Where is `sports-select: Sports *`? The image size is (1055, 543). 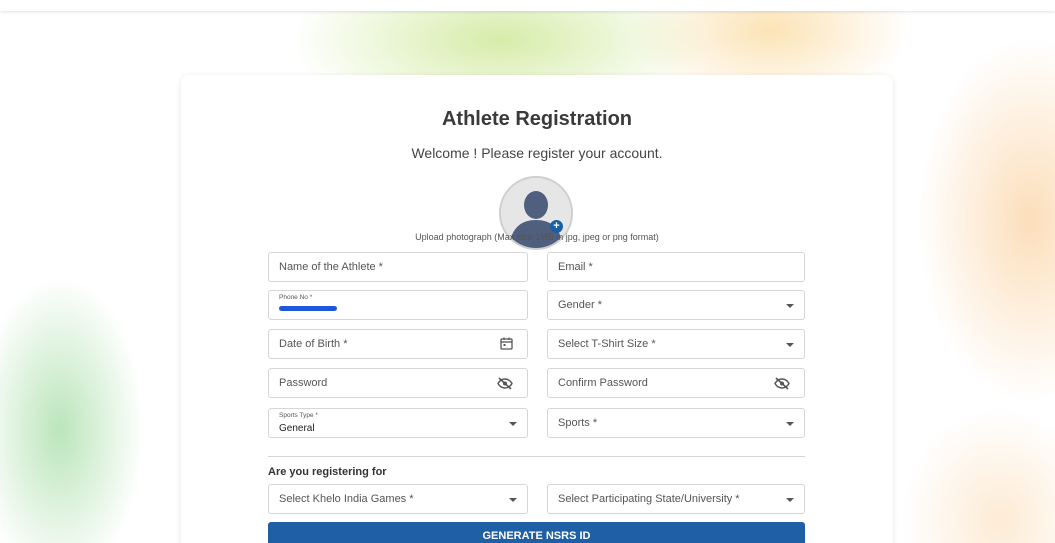 sports-select: Sports * is located at coordinates (676, 423).